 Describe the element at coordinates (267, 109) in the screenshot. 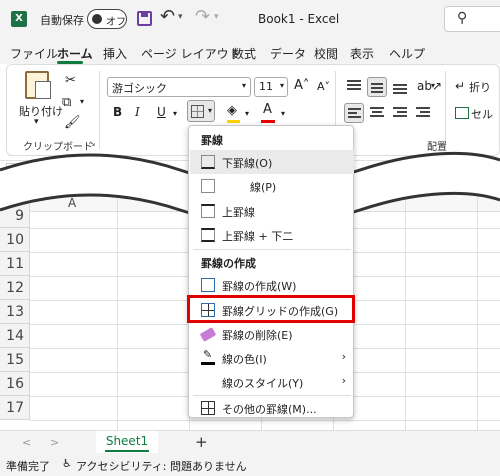

I see `font-color-icon: A` at that location.